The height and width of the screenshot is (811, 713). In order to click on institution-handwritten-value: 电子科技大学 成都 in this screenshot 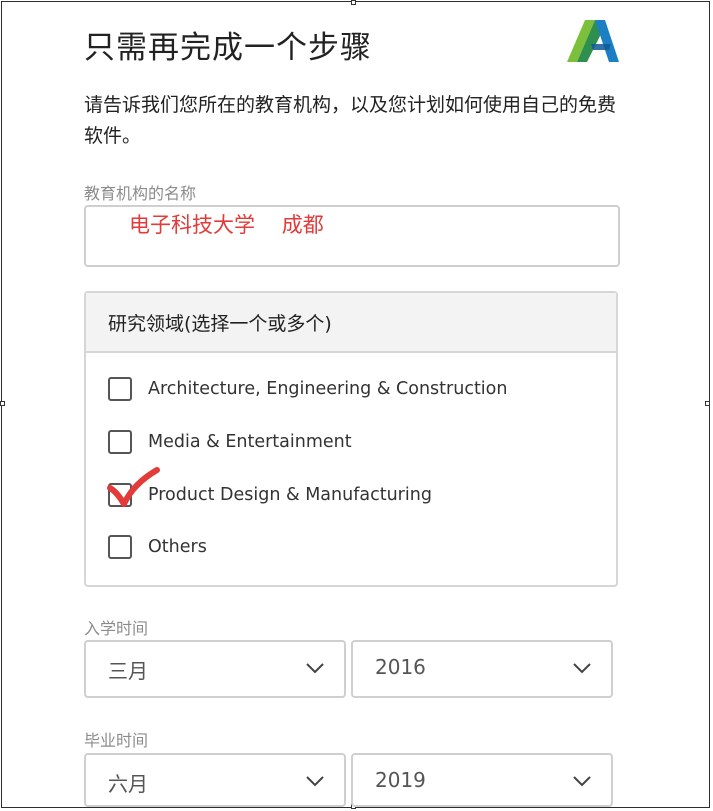, I will do `click(226, 225)`.